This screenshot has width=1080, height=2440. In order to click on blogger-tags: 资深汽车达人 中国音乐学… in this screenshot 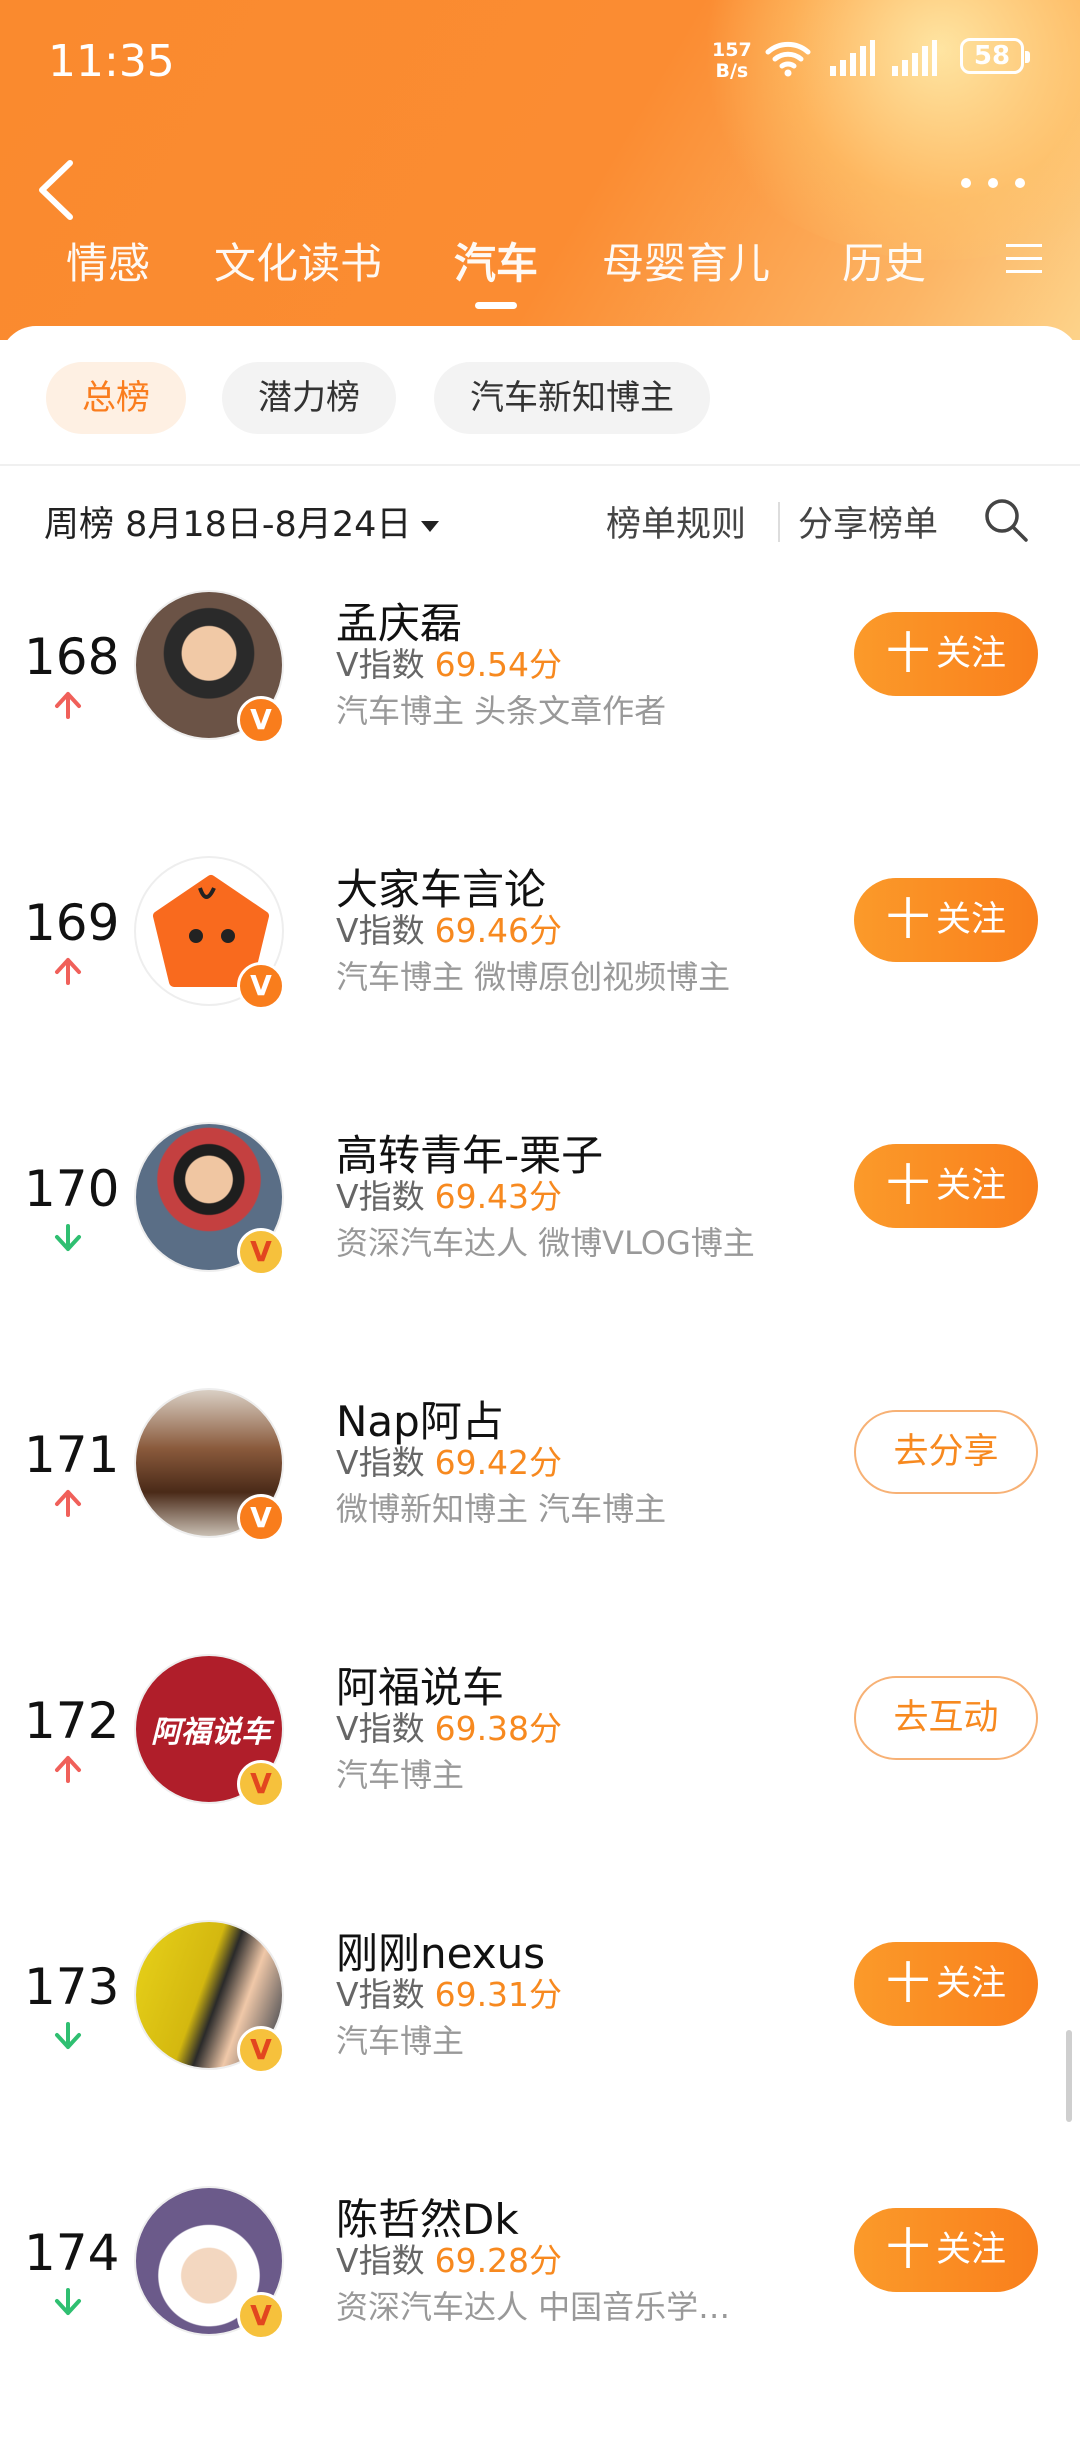, I will do `click(533, 2307)`.